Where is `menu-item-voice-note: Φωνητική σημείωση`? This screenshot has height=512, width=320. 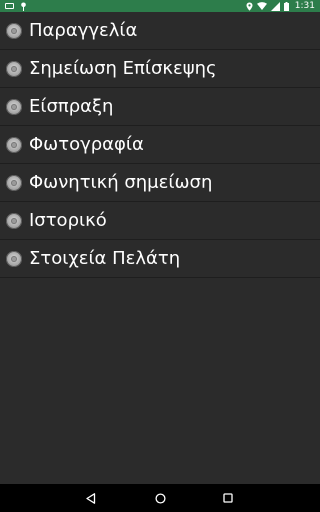 menu-item-voice-note: Φωνητική σημείωση is located at coordinates (160, 183).